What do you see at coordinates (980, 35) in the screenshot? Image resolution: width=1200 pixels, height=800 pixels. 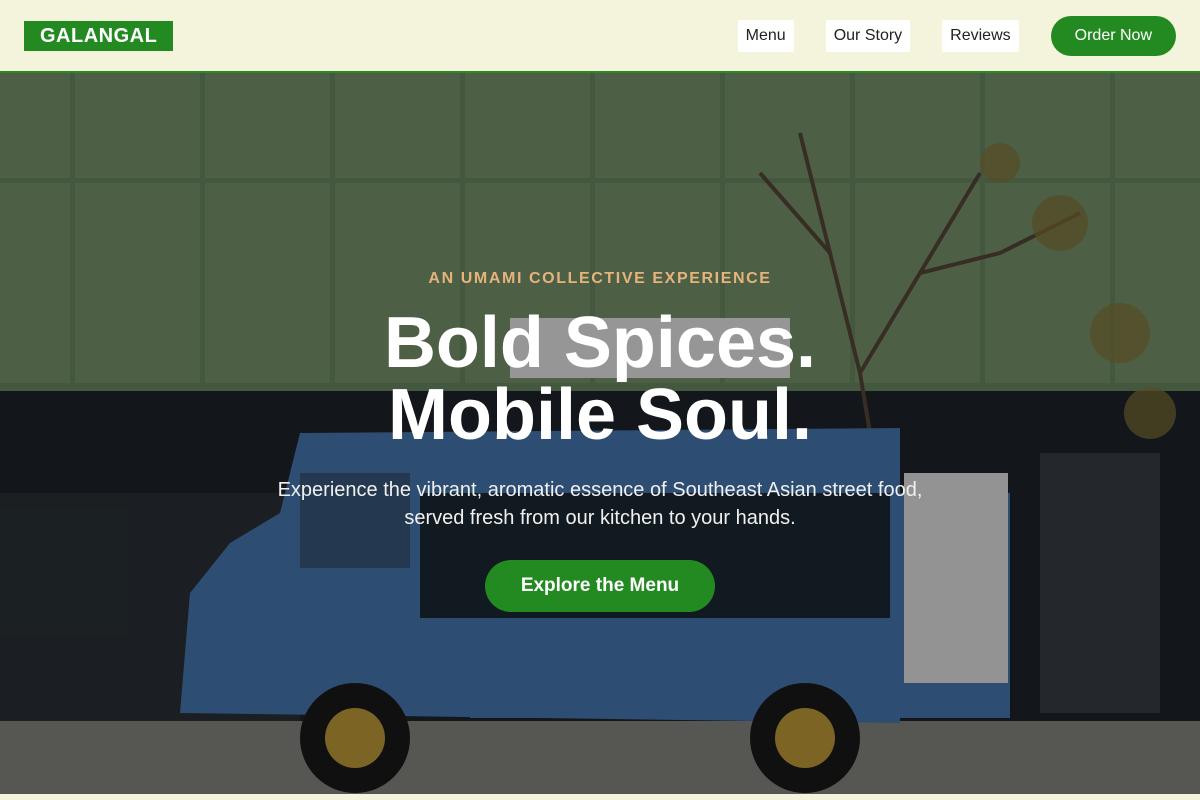 I see `nav-link-reviews: Reviews` at bounding box center [980, 35].